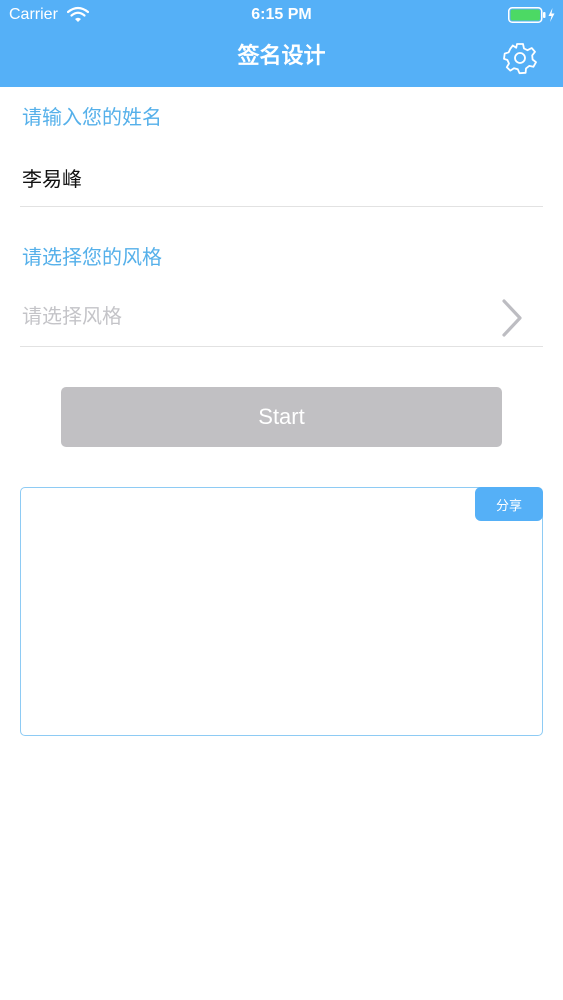  I want to click on name-divider, so click(281, 206).